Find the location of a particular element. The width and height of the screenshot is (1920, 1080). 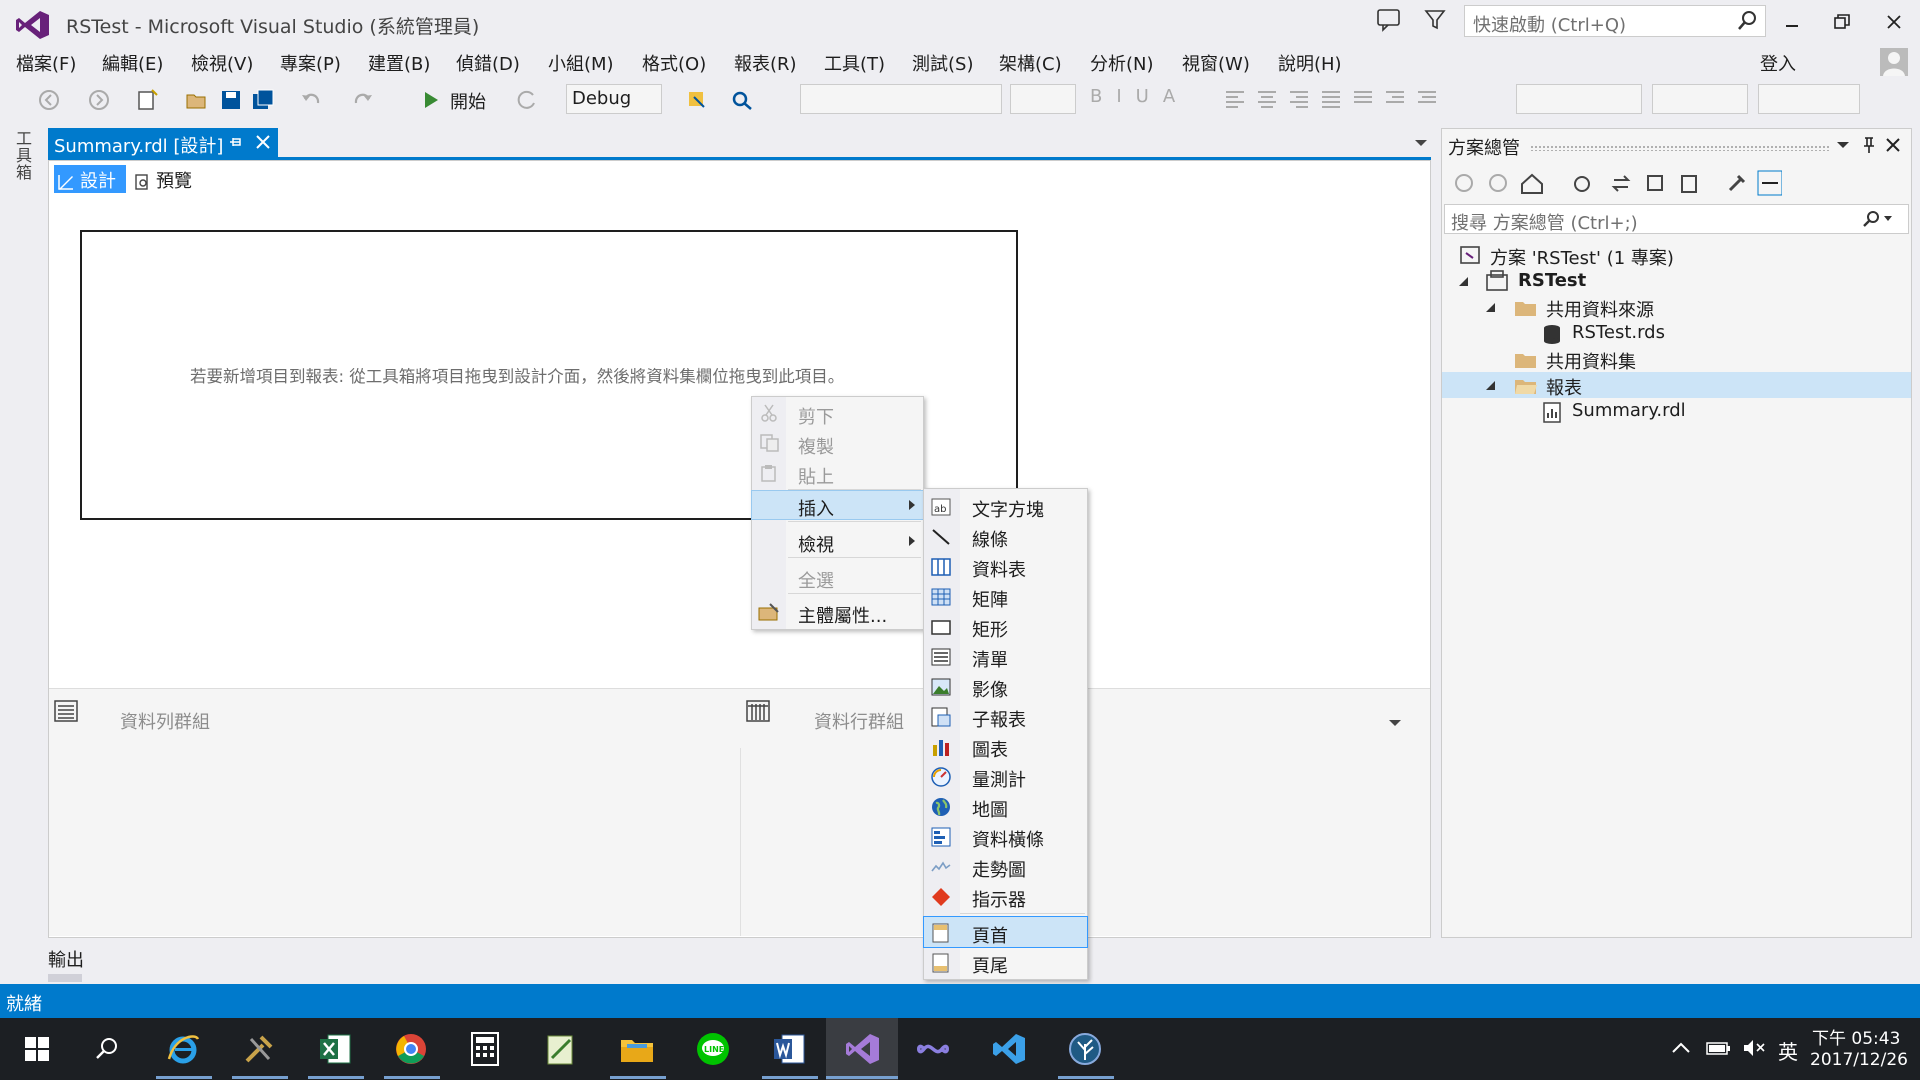

vscode-icon is located at coordinates (1009, 1049).